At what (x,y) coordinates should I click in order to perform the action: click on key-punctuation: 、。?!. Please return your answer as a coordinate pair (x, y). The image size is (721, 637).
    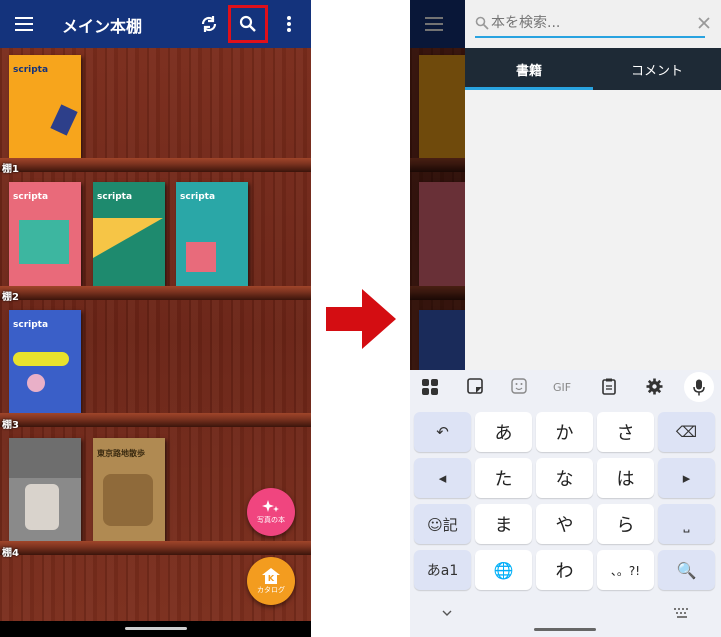
    Looking at the image, I should click on (625, 570).